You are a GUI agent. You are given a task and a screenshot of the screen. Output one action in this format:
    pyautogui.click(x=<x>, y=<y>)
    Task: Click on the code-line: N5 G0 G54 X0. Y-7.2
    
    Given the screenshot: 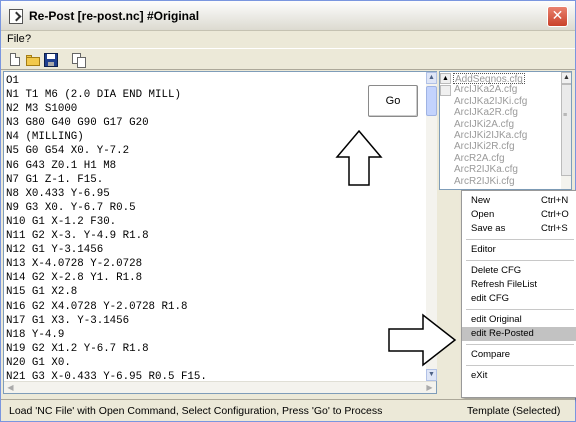 What is the action you would take?
    pyautogui.click(x=180, y=151)
    